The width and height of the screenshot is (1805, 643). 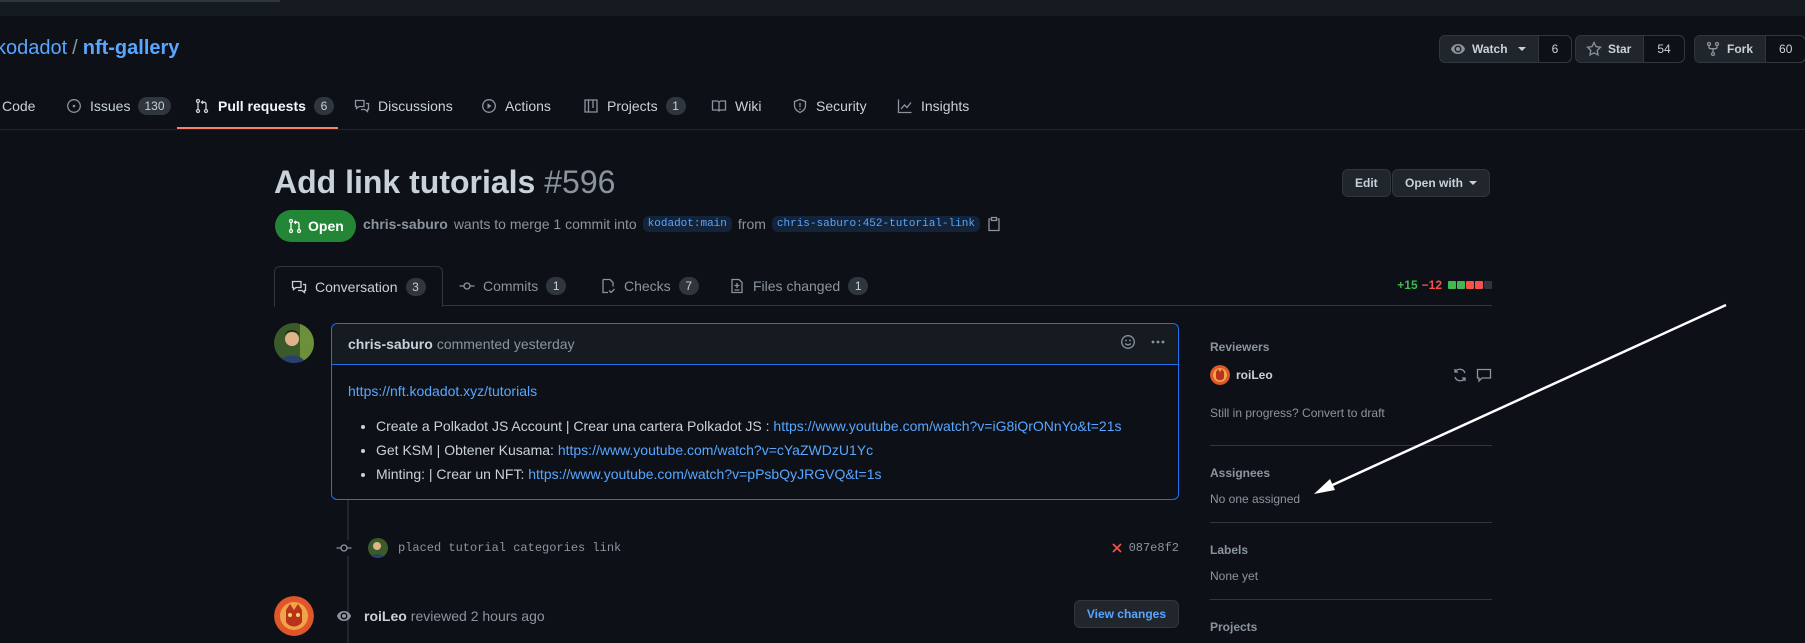 What do you see at coordinates (757, 616) in the screenshot?
I see `review-row: roiLeo reviewed 2 hours ago View changes` at bounding box center [757, 616].